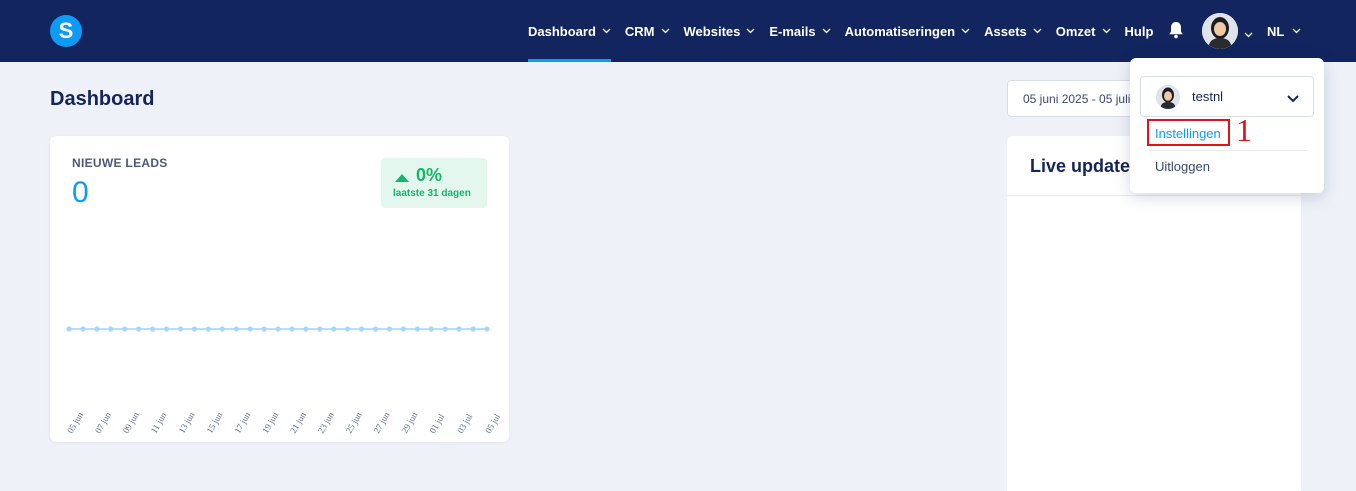 The width and height of the screenshot is (1356, 491). I want to click on brand-logo: S, so click(66, 31).